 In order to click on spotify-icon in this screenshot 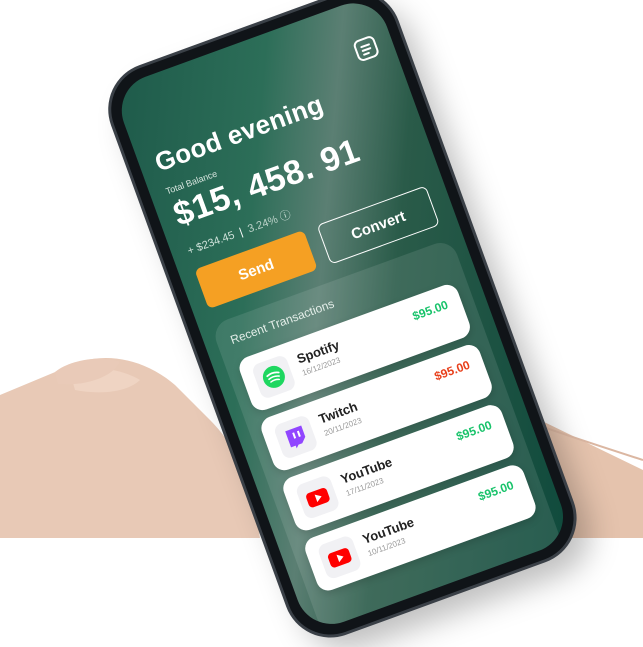, I will do `click(273, 376)`.